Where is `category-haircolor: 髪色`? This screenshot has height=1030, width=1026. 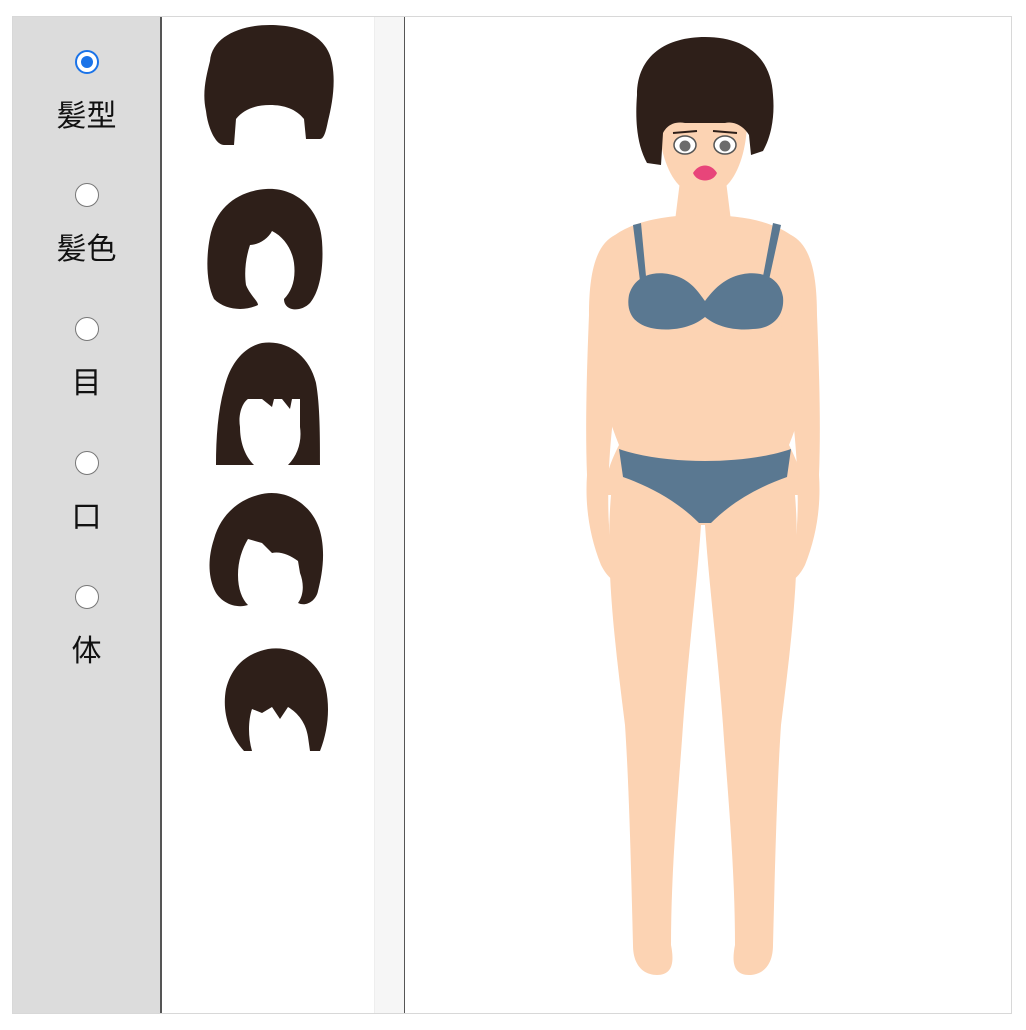
category-haircolor: 髪色 is located at coordinates (86, 225).